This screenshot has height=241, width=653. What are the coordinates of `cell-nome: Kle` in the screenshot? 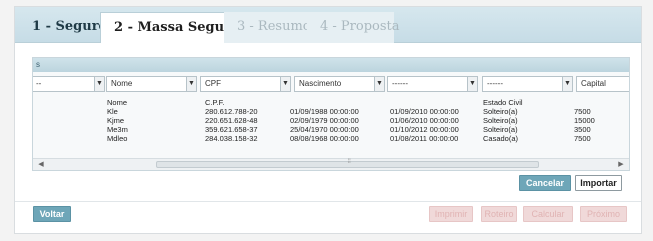 It's located at (112, 111).